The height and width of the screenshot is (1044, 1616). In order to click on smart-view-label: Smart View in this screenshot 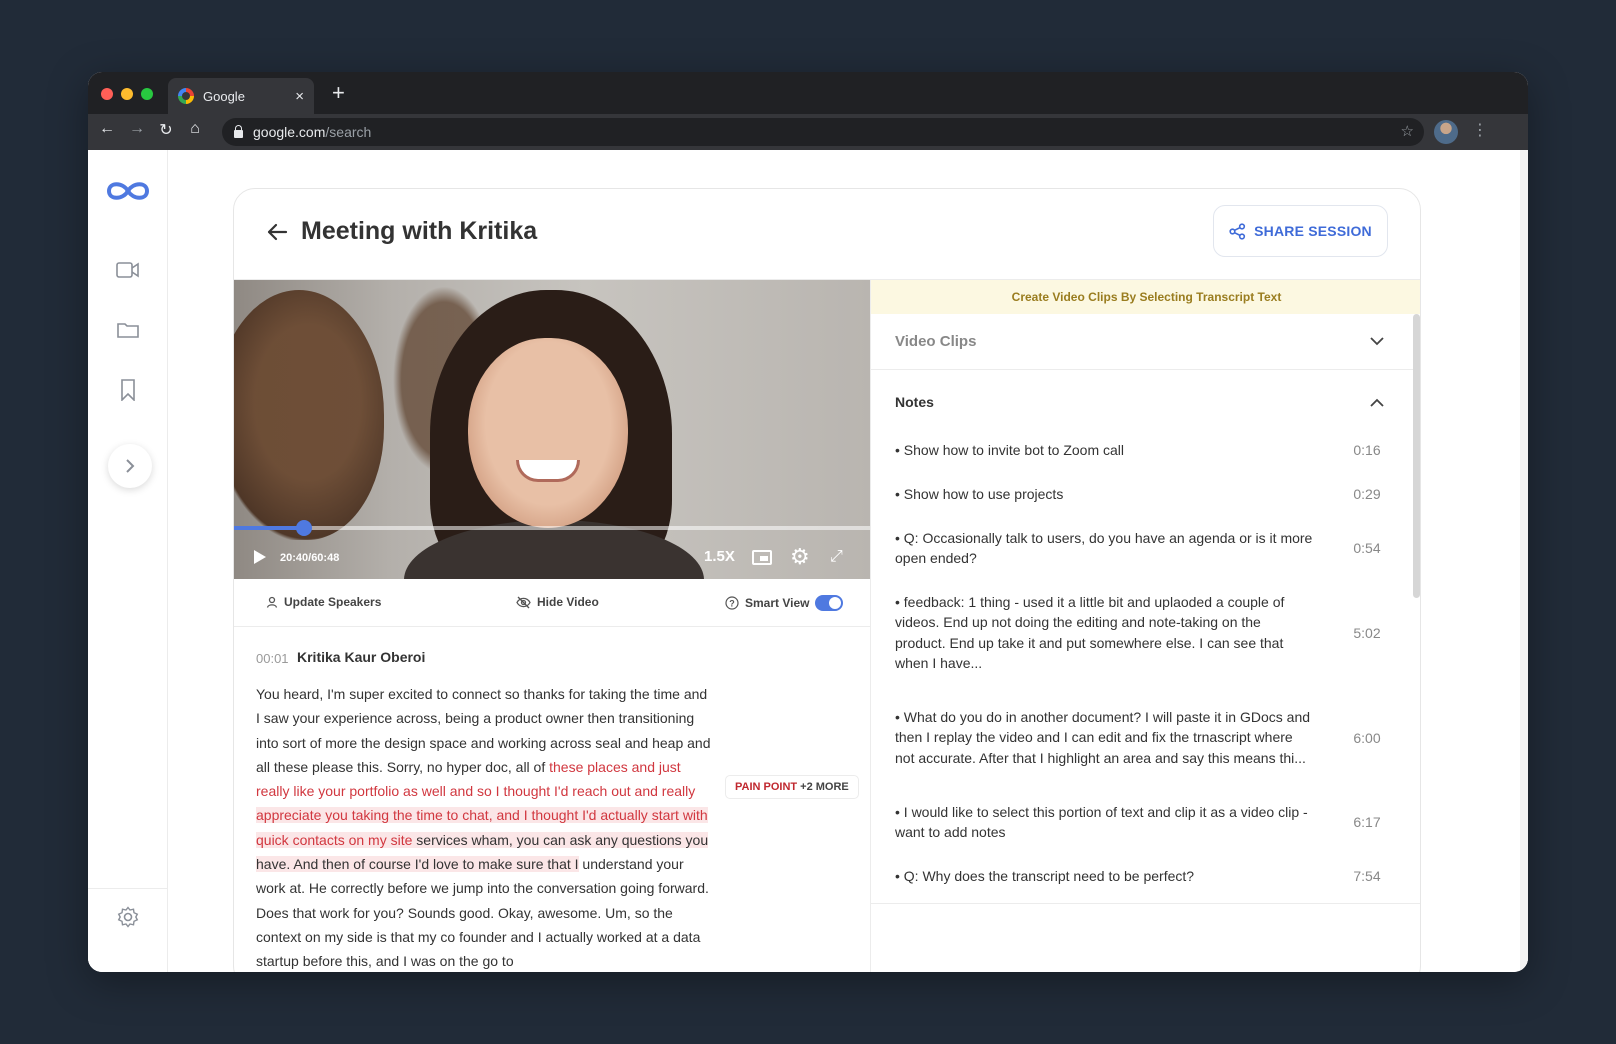, I will do `click(777, 603)`.